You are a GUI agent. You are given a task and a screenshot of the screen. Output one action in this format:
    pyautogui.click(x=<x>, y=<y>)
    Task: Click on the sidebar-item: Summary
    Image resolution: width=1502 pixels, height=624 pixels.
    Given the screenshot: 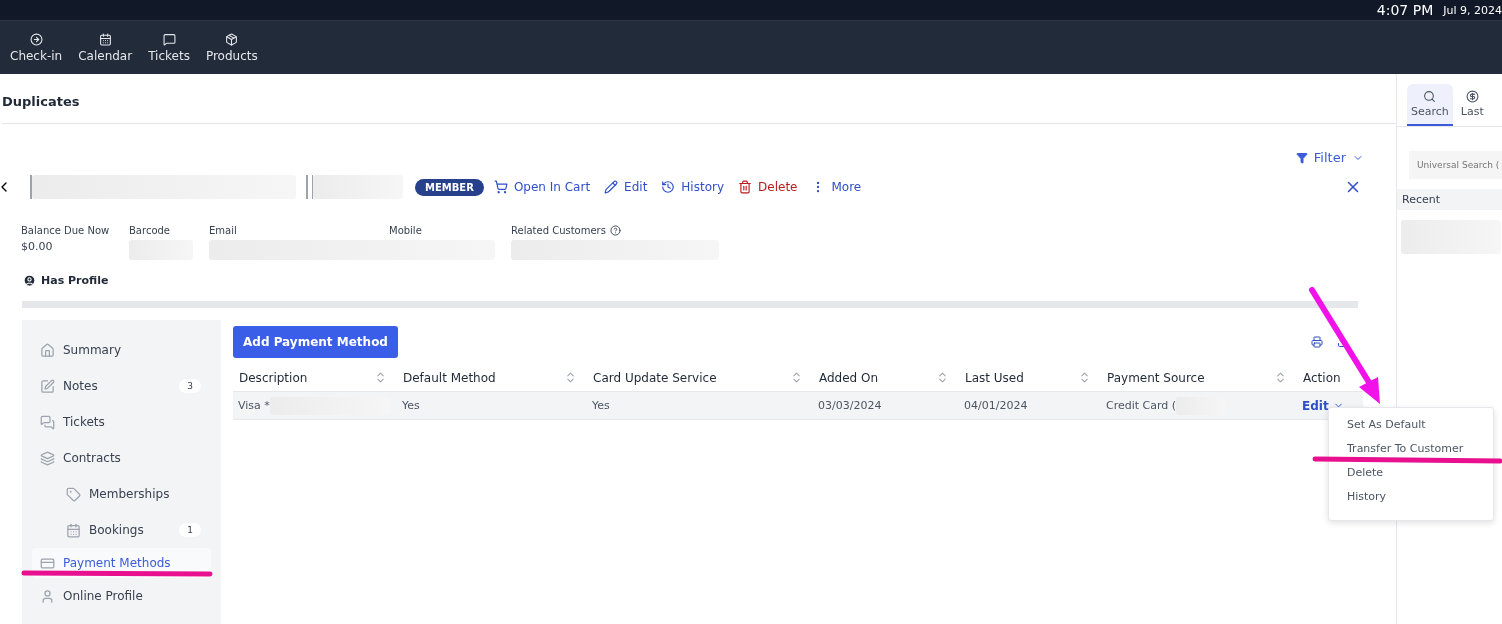 What is the action you would take?
    pyautogui.click(x=121, y=350)
    